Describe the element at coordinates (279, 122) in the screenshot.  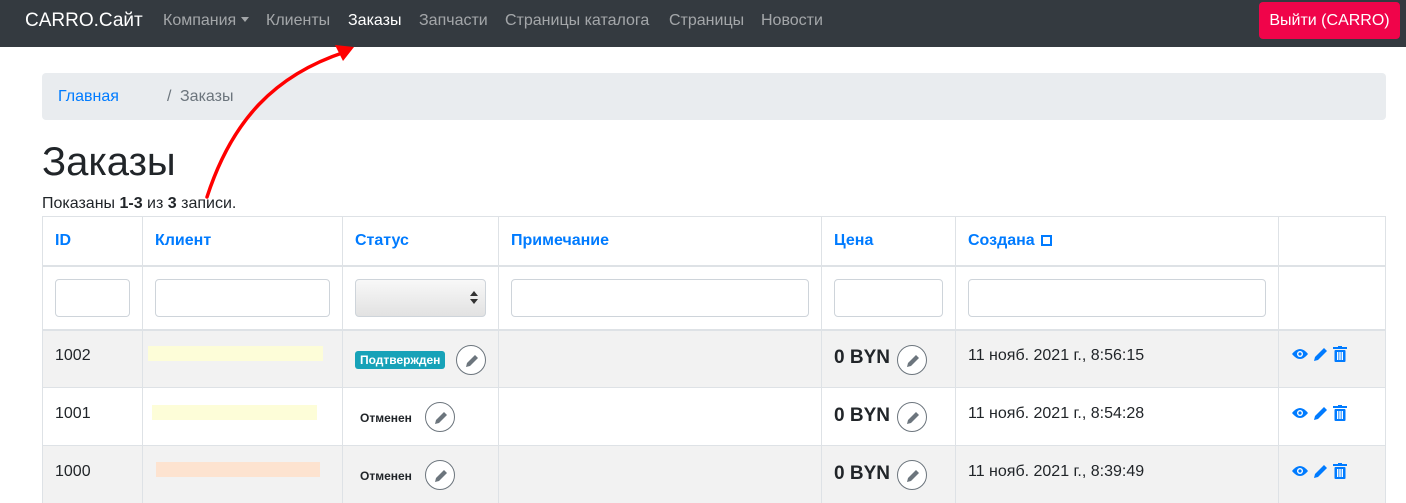
I see `annotation-arrow` at that location.